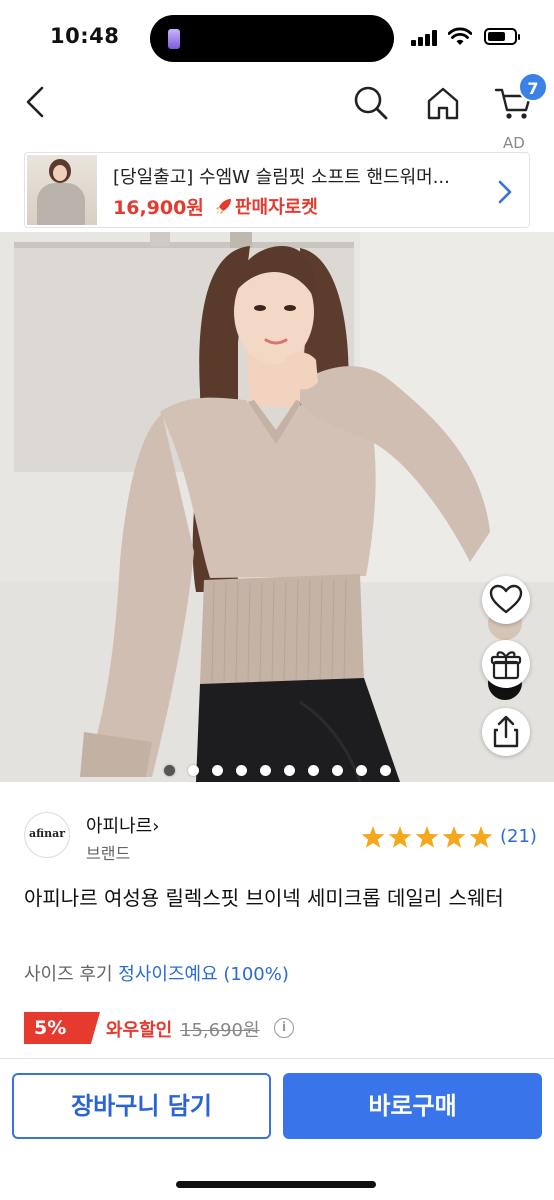  Describe the element at coordinates (85, 36) in the screenshot. I see `status-time: 10:48` at that location.